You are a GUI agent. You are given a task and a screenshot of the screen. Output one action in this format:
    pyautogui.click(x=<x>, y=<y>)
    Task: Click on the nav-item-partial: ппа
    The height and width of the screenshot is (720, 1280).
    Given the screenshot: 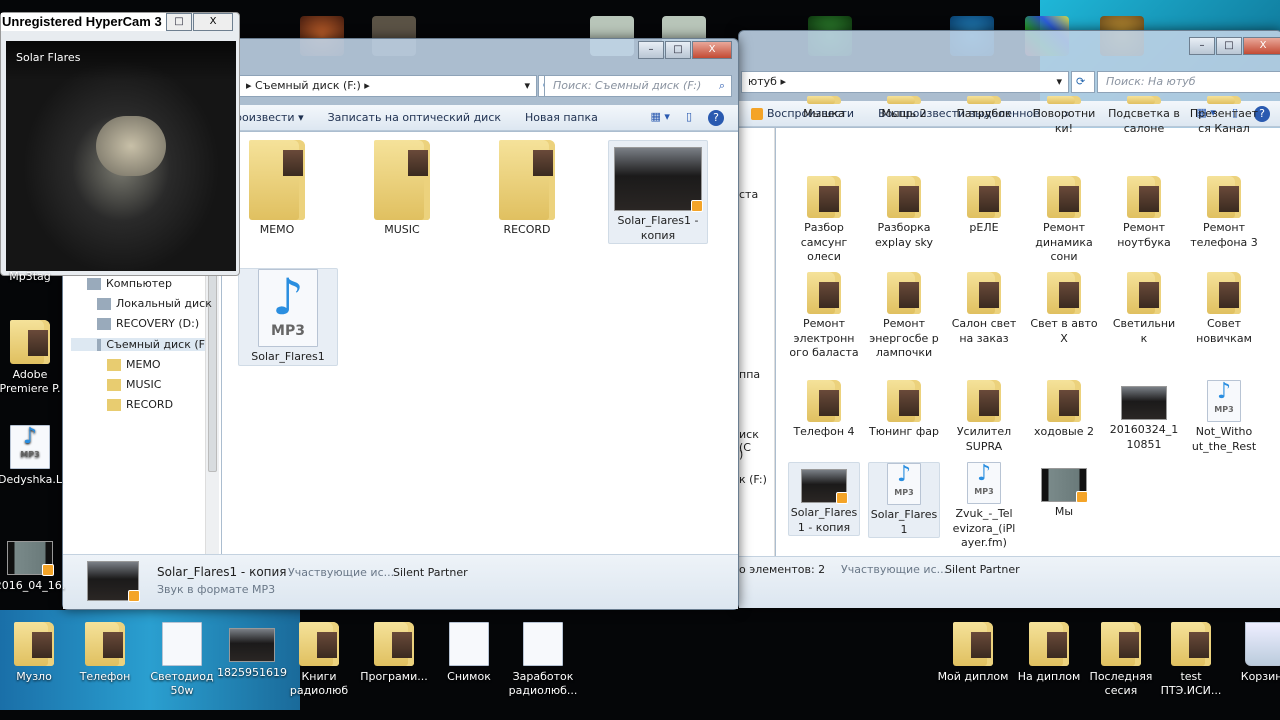 What is the action you would take?
    pyautogui.click(x=749, y=374)
    